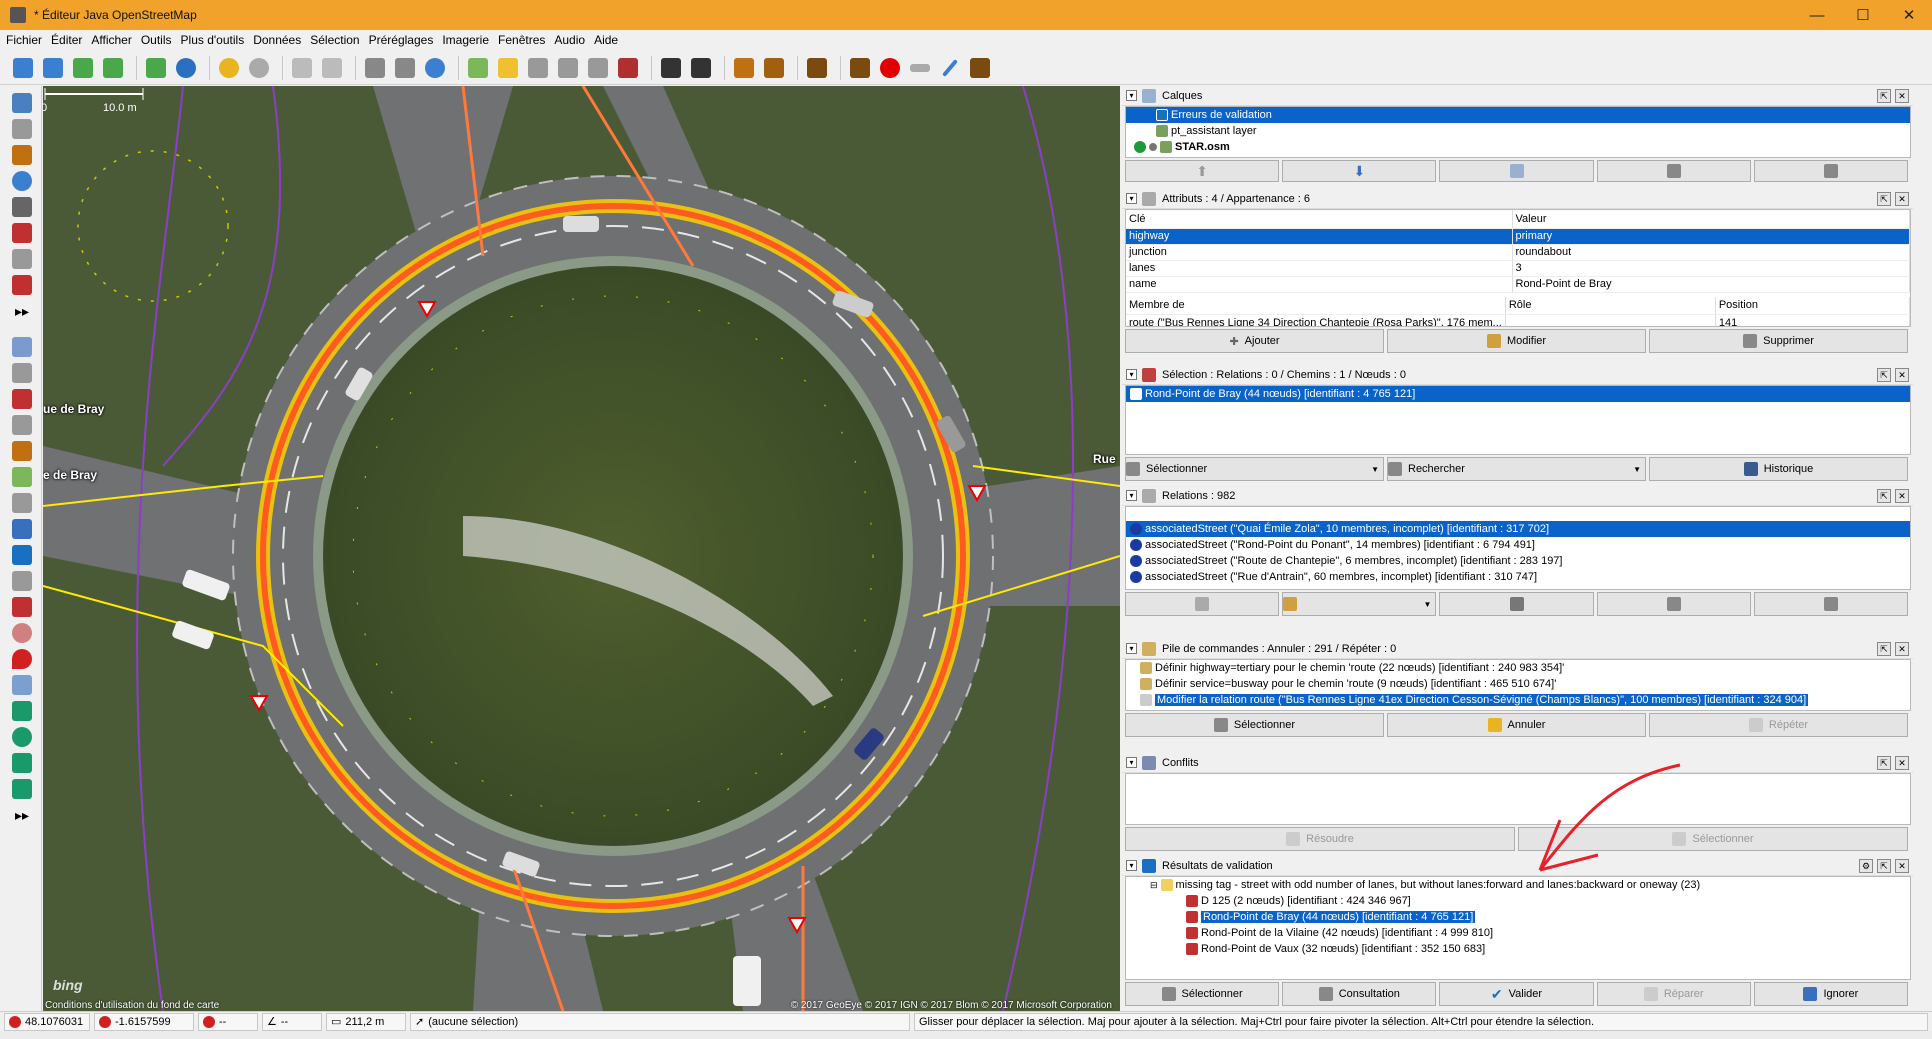  I want to click on upload-button, so click(113, 68).